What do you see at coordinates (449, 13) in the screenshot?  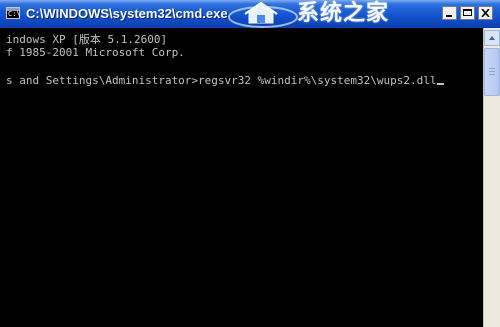 I see `minimize-button` at bounding box center [449, 13].